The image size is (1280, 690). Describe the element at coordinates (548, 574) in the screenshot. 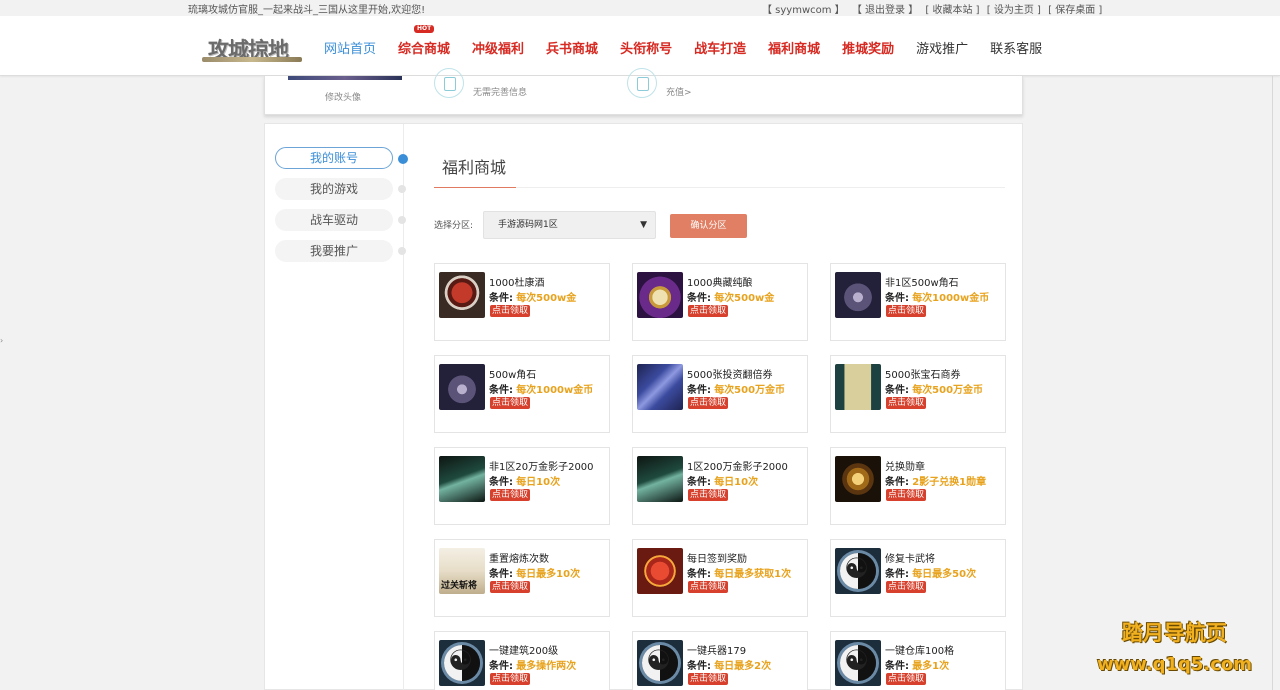

I see `condition-value: 每日最多10次` at that location.